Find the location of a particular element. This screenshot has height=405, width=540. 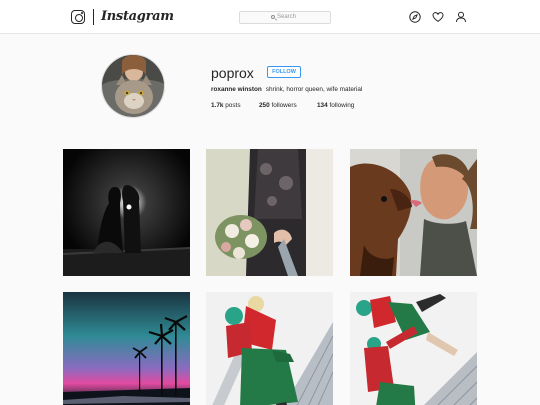

followers-count: 250 followers is located at coordinates (278, 106).